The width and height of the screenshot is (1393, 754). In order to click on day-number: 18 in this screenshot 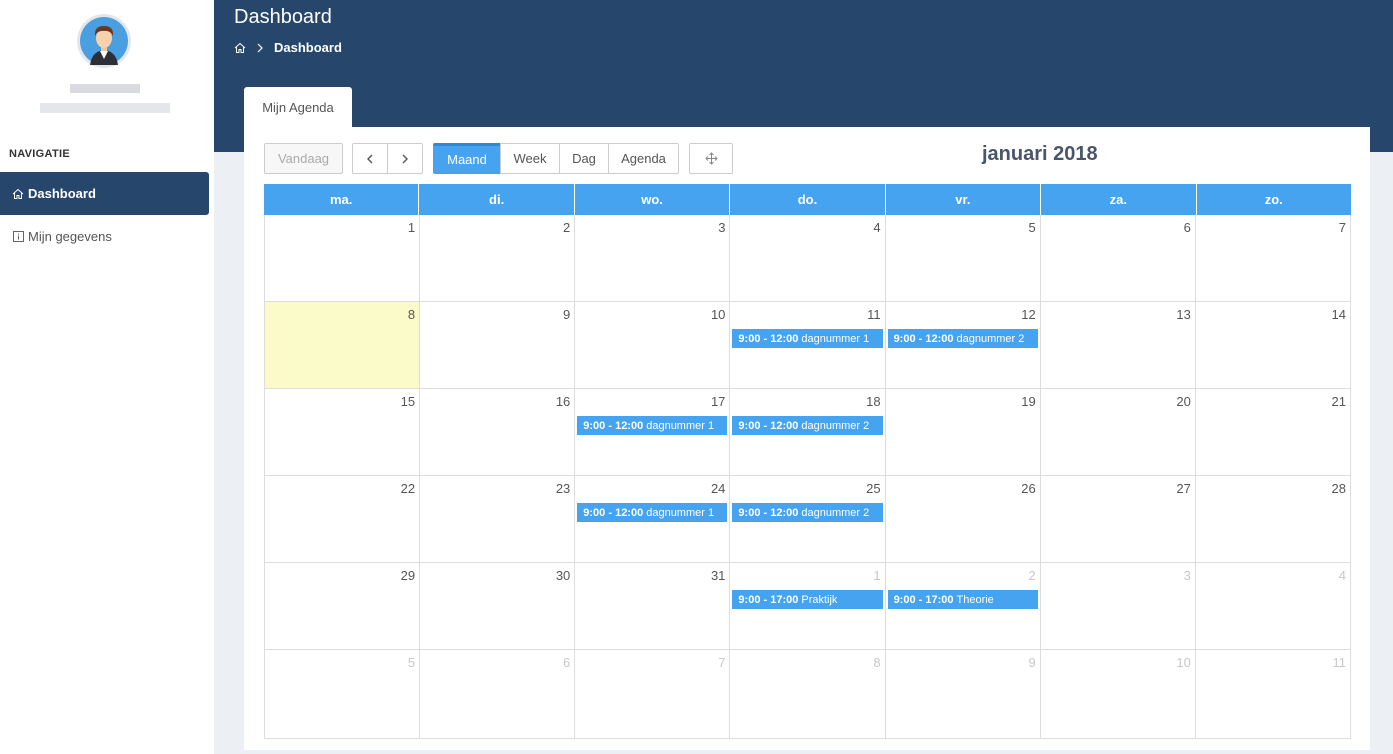, I will do `click(873, 401)`.